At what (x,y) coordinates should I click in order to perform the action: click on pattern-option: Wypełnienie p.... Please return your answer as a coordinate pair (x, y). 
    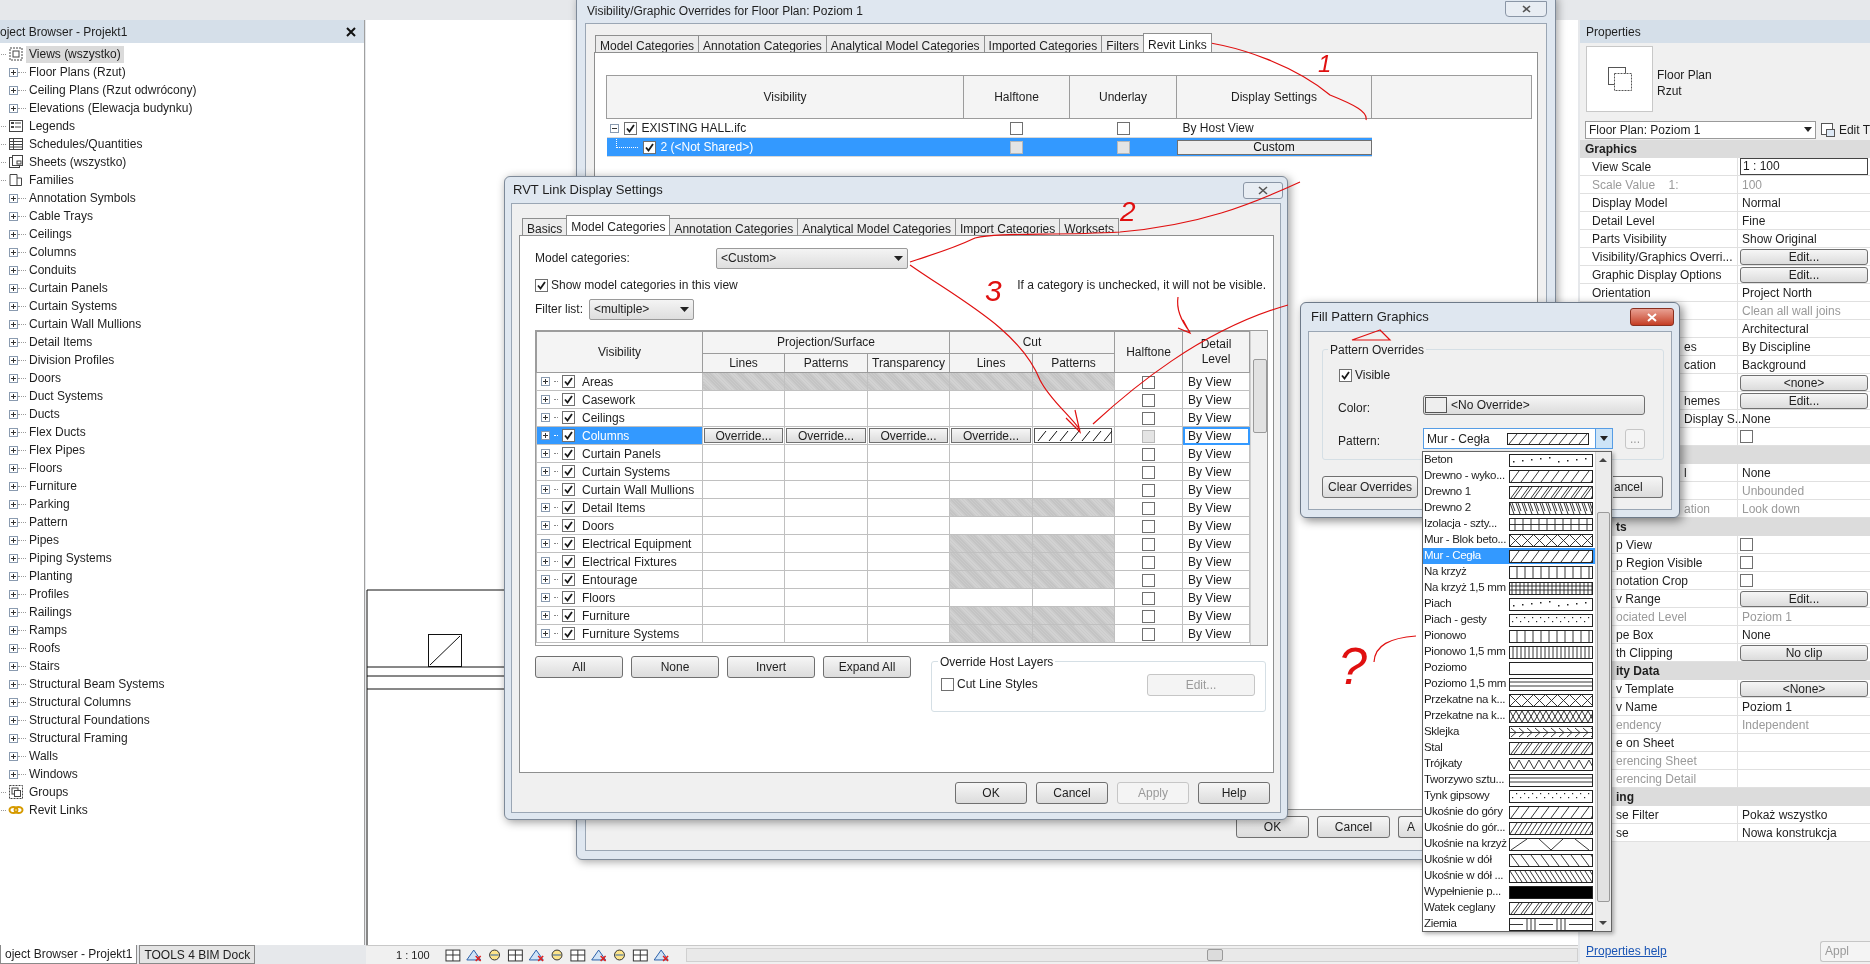
    Looking at the image, I should click on (1509, 892).